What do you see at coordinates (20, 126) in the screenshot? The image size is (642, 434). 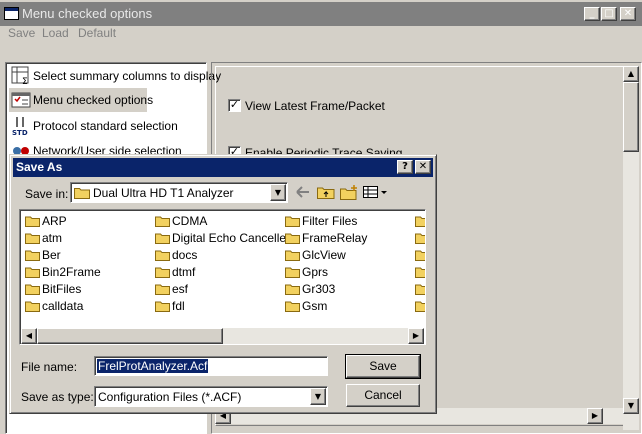 I see `protocol-standard-icon: STD` at bounding box center [20, 126].